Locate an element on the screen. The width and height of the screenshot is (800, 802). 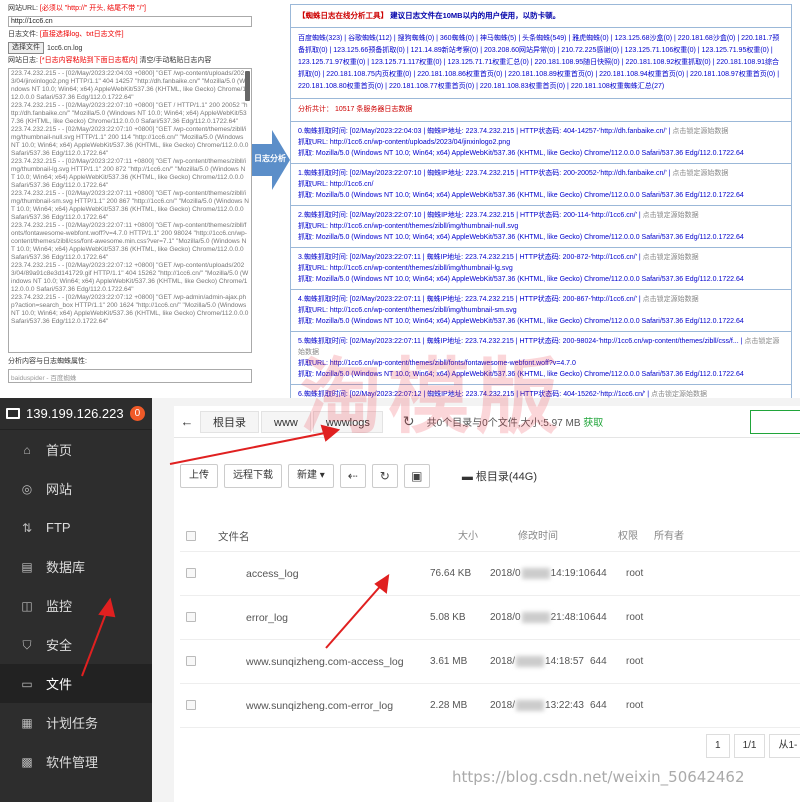
sidebar-item-home: ⌂ 首页 is located at coordinates (76, 449).